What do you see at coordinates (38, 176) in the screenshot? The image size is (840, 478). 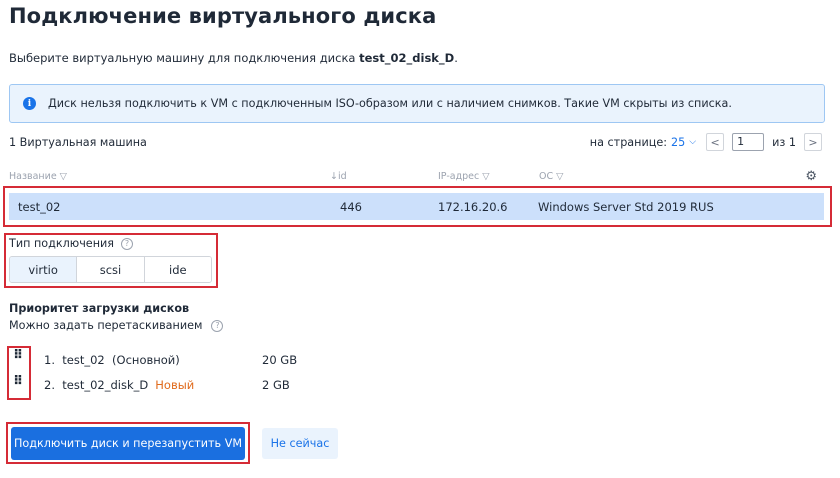 I see `column-header-name: Название ▽` at bounding box center [38, 176].